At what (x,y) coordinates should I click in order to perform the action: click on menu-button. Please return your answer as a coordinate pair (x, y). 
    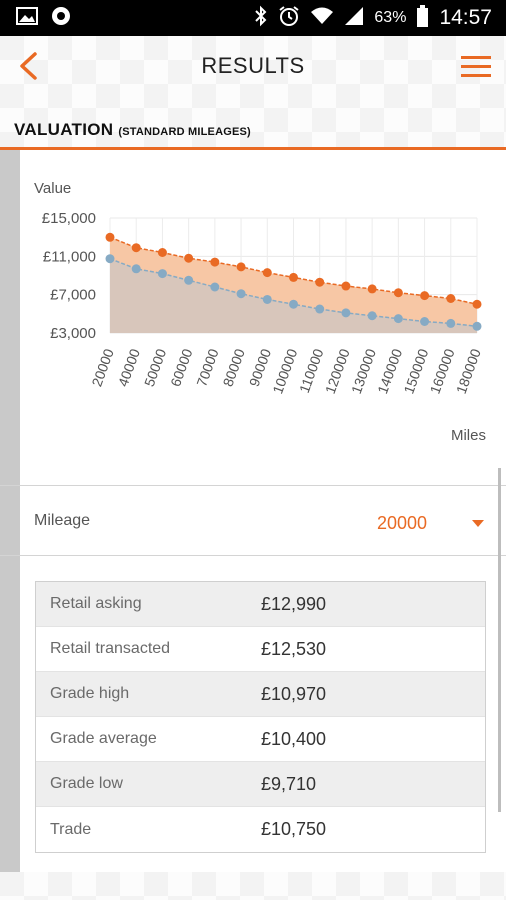
    Looking at the image, I should click on (476, 66).